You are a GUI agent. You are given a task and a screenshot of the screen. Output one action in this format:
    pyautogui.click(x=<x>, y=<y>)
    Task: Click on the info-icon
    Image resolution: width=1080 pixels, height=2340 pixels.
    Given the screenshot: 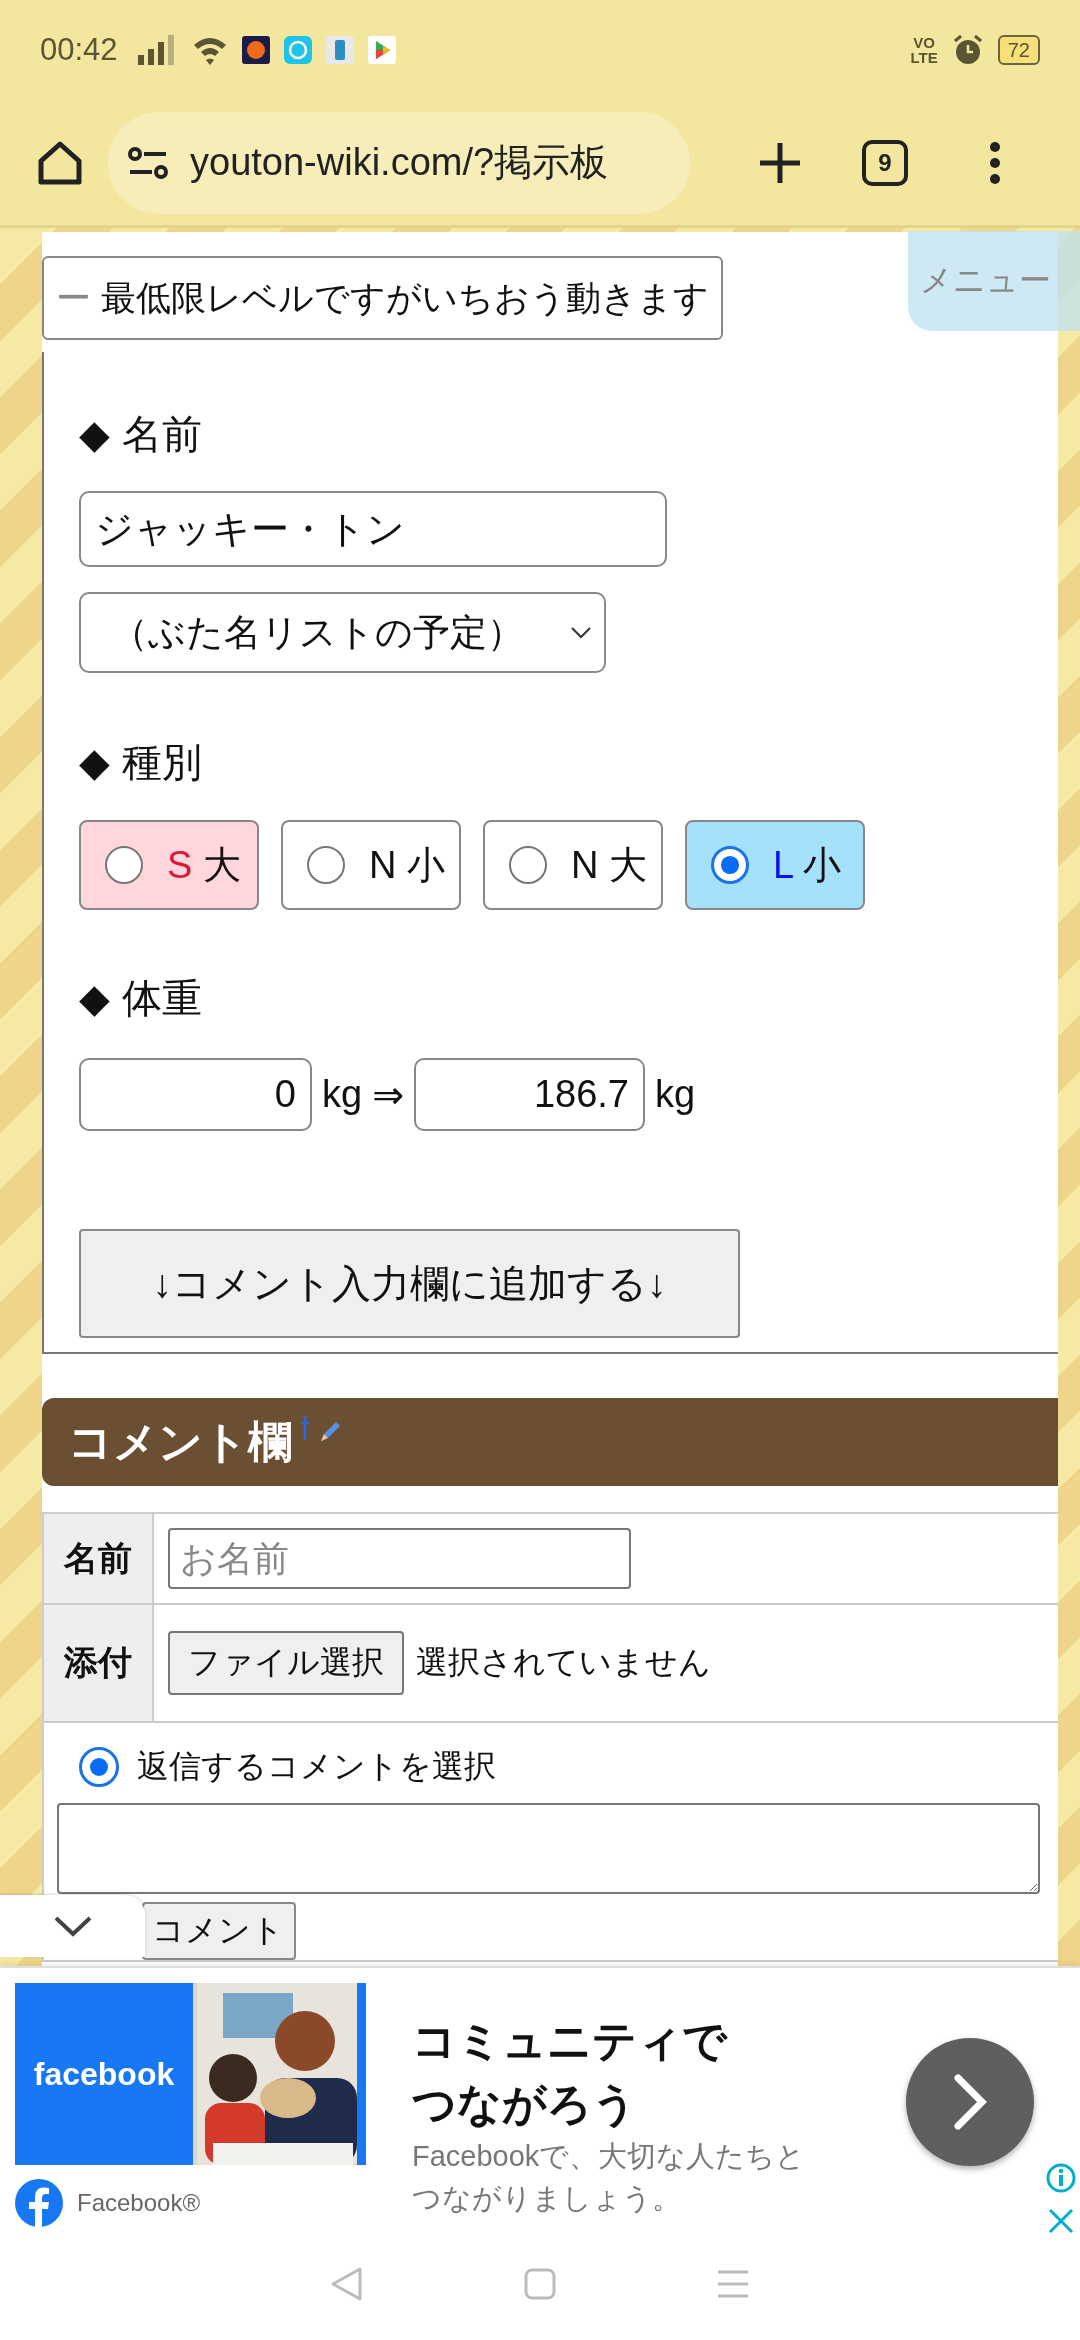 What is the action you would take?
    pyautogui.click(x=1061, y=2178)
    